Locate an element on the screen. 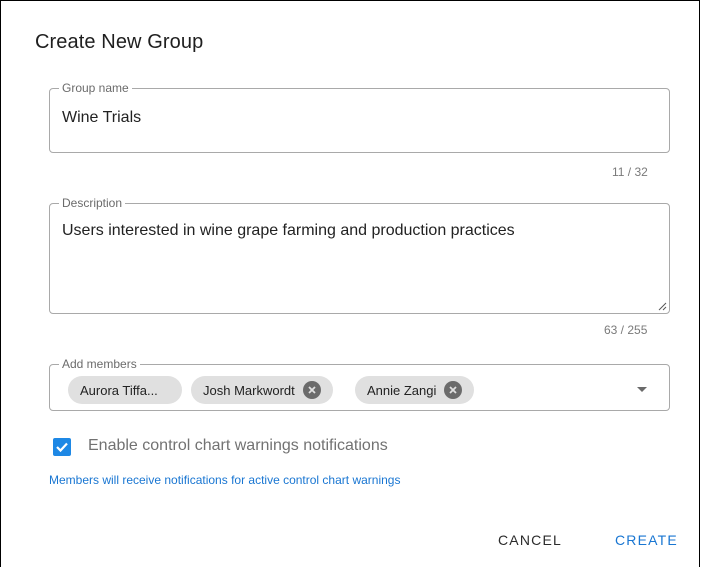  notifications-checkbox is located at coordinates (62, 447).